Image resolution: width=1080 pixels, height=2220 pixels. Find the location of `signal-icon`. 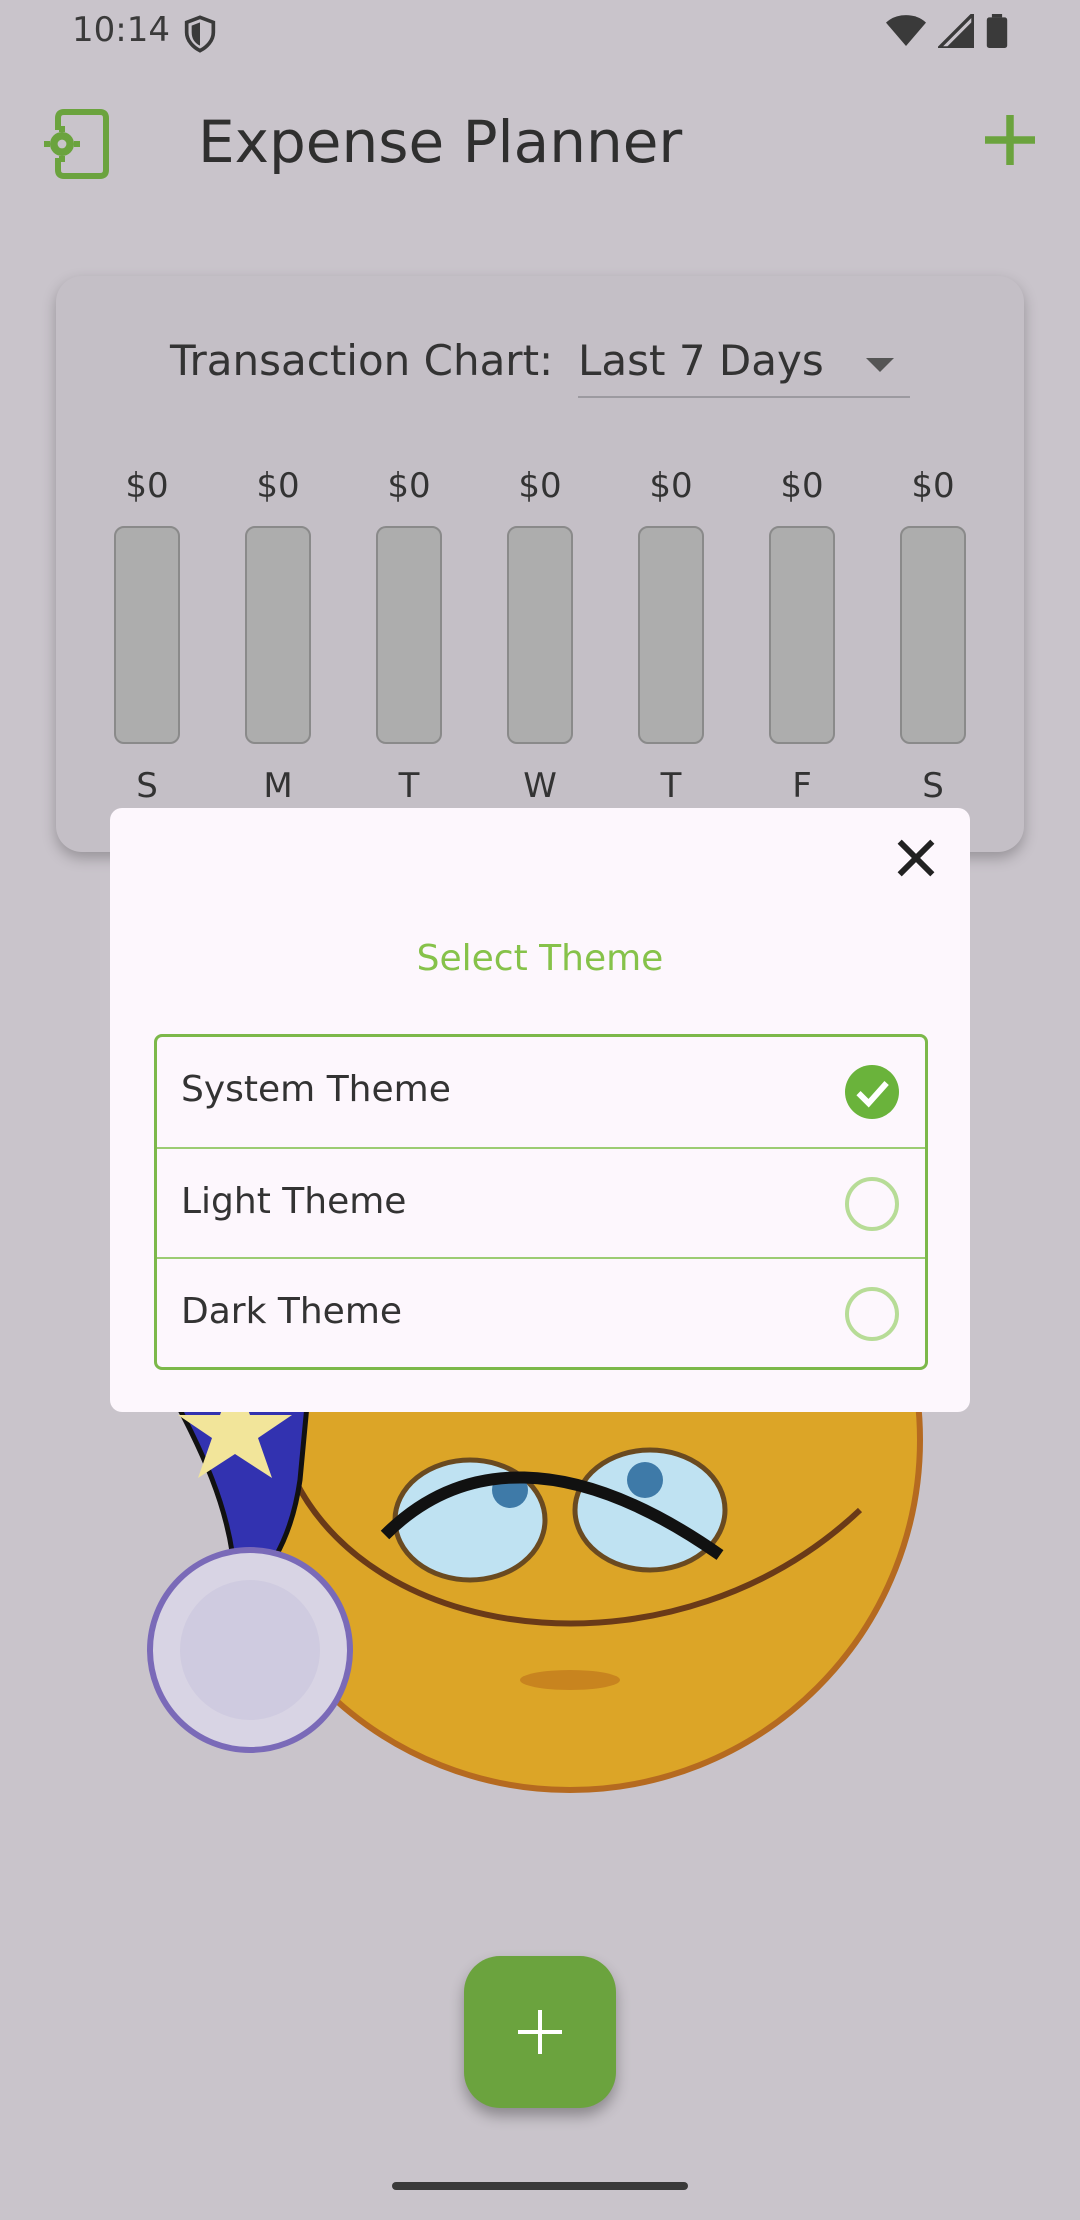

signal-icon is located at coordinates (956, 31).